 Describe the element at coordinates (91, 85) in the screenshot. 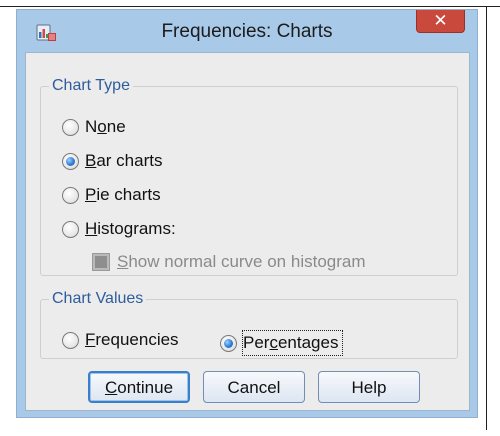

I see `chart-type-legend: Chart Type` at that location.